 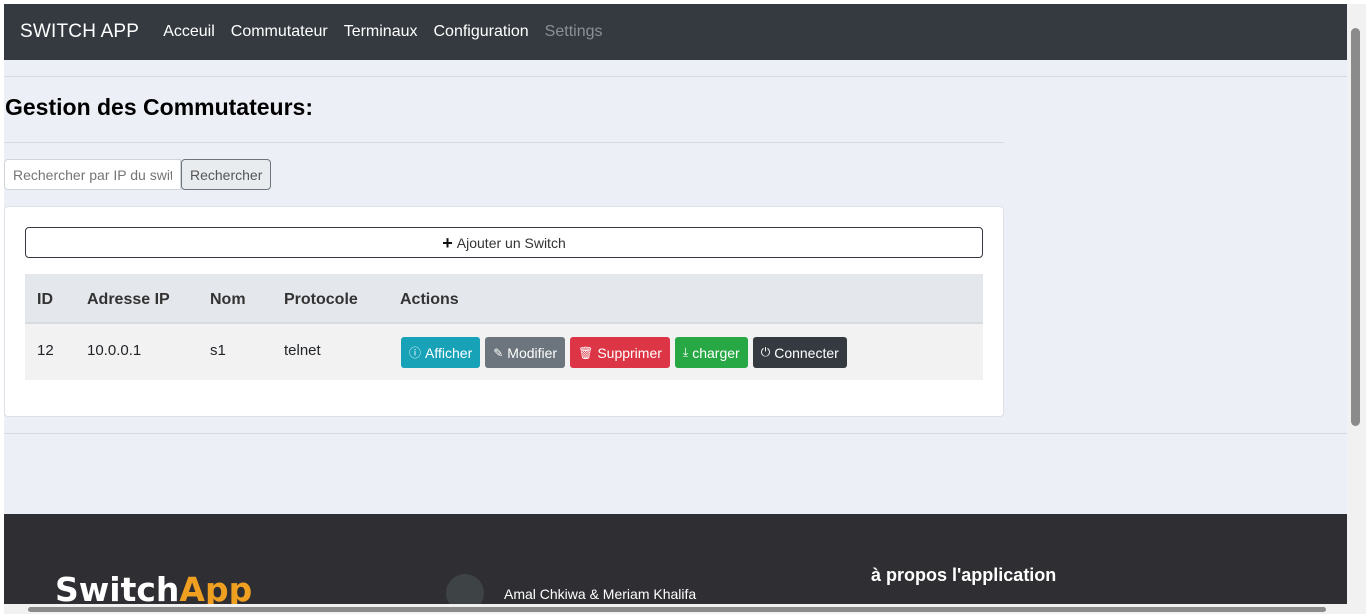 I want to click on header-ip: Adresse IP, so click(x=128, y=299).